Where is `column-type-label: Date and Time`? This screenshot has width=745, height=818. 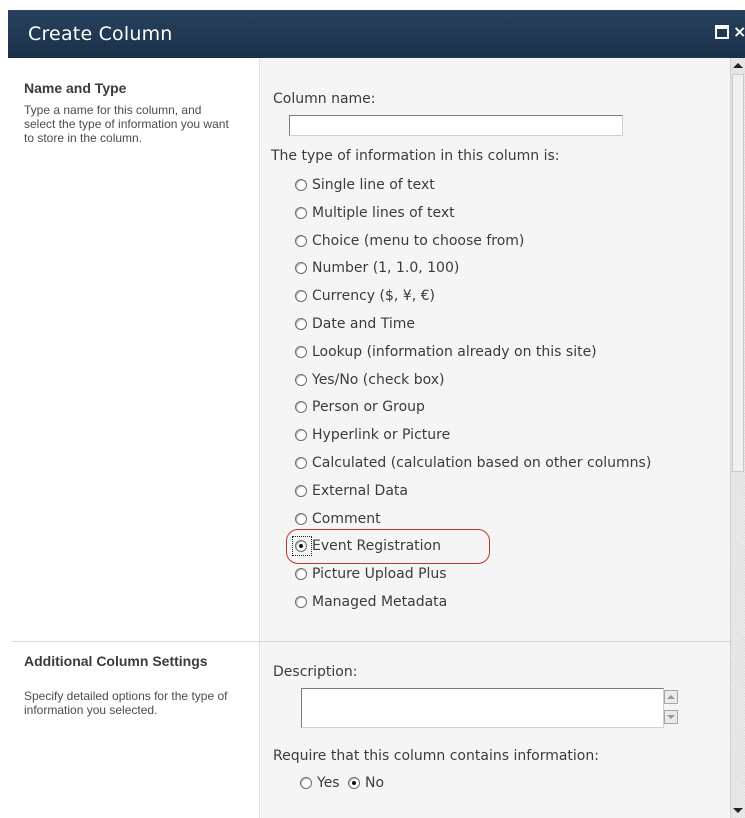
column-type-label: Date and Time is located at coordinates (363, 324).